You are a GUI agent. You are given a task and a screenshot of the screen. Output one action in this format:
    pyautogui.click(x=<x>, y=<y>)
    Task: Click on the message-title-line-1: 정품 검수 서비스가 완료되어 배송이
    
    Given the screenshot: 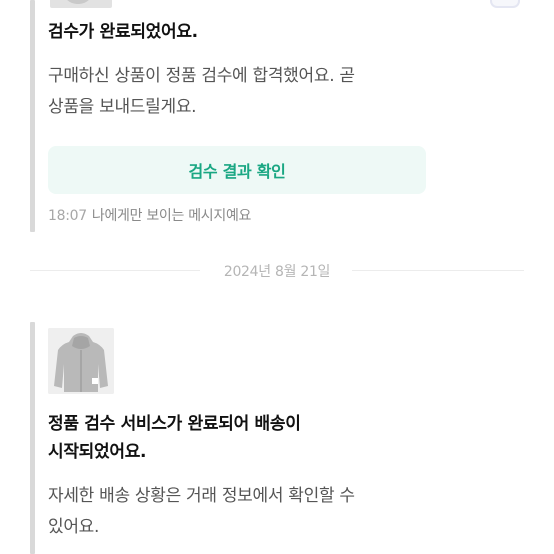 What is the action you would take?
    pyautogui.click(x=174, y=424)
    